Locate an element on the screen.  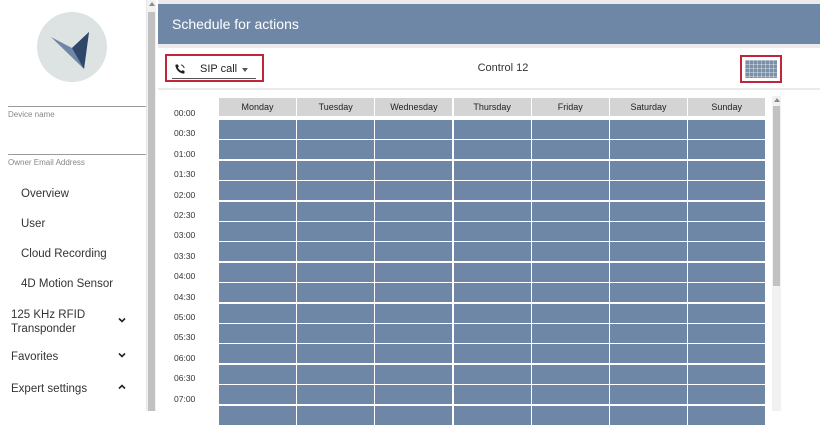
action-select: SIP call is located at coordinates (214, 69).